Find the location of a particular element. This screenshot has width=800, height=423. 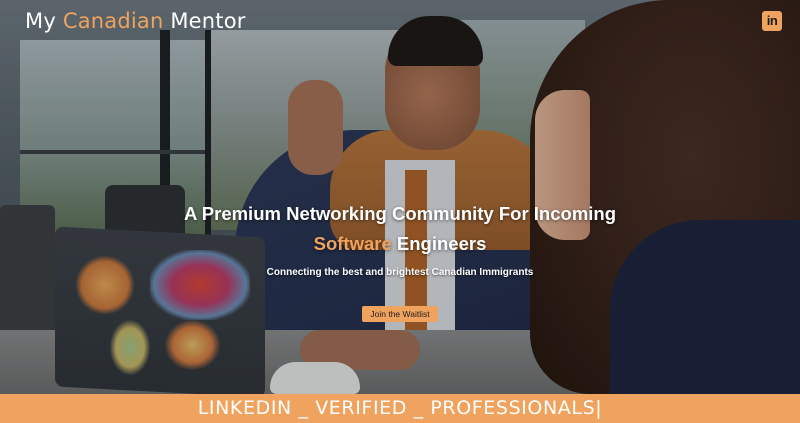

brand-suffix: Mentor is located at coordinates (204, 21).